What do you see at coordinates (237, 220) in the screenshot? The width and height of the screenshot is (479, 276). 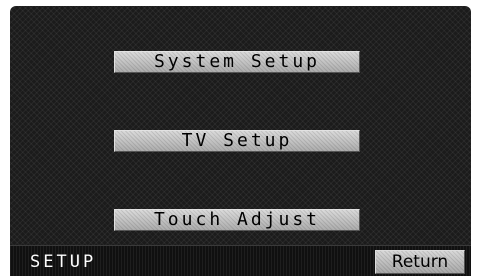 I see `touch-adjust-button: Touch Adjust` at bounding box center [237, 220].